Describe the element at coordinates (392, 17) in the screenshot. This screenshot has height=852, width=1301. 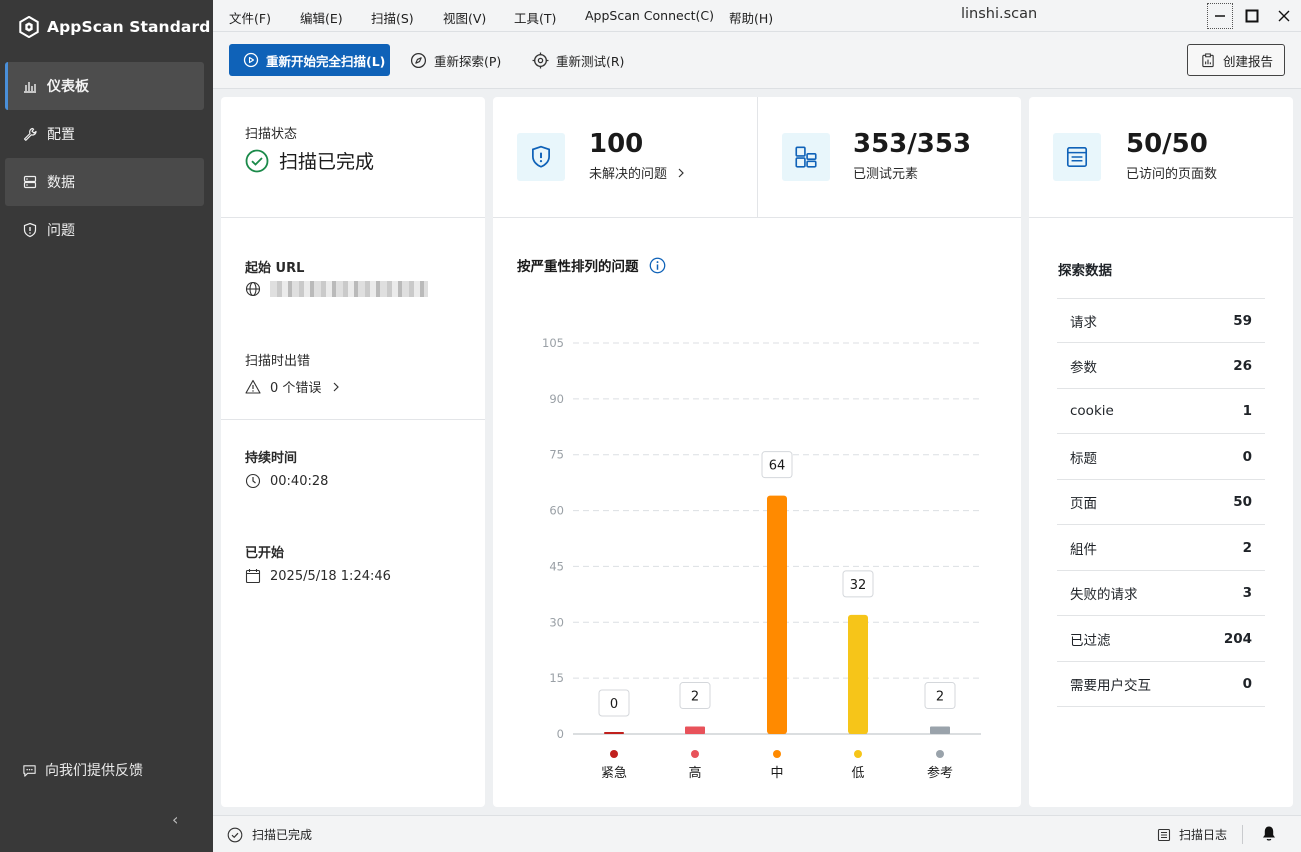
I see `menu-scan: 扫描(S)` at that location.